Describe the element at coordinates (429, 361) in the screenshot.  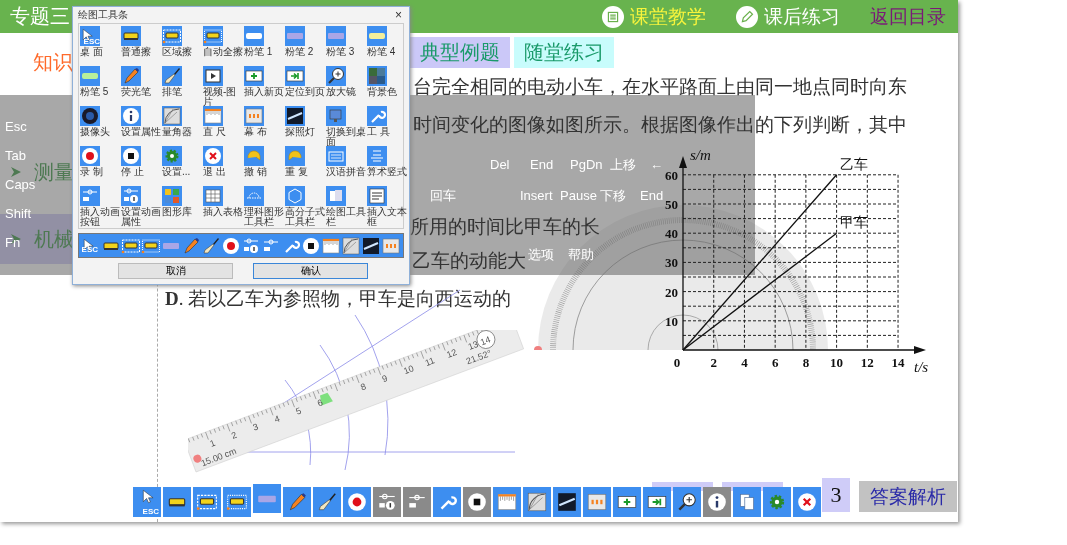
I see `ruler-number: 11` at that location.